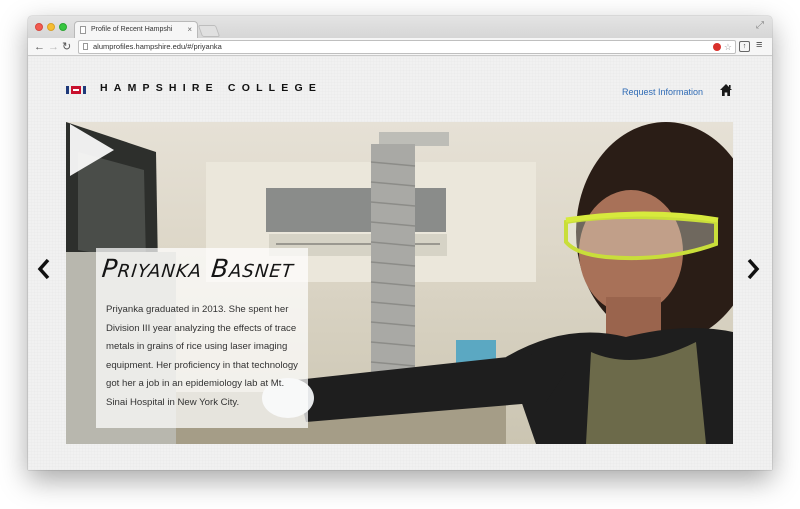 This screenshot has width=800, height=509. What do you see at coordinates (76, 90) in the screenshot?
I see `college-logo-icon` at bounding box center [76, 90].